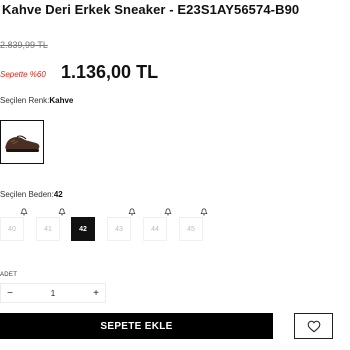 This screenshot has height=350, width=350. I want to click on selected-color-label: Seçilen Renk:, so click(25, 100).